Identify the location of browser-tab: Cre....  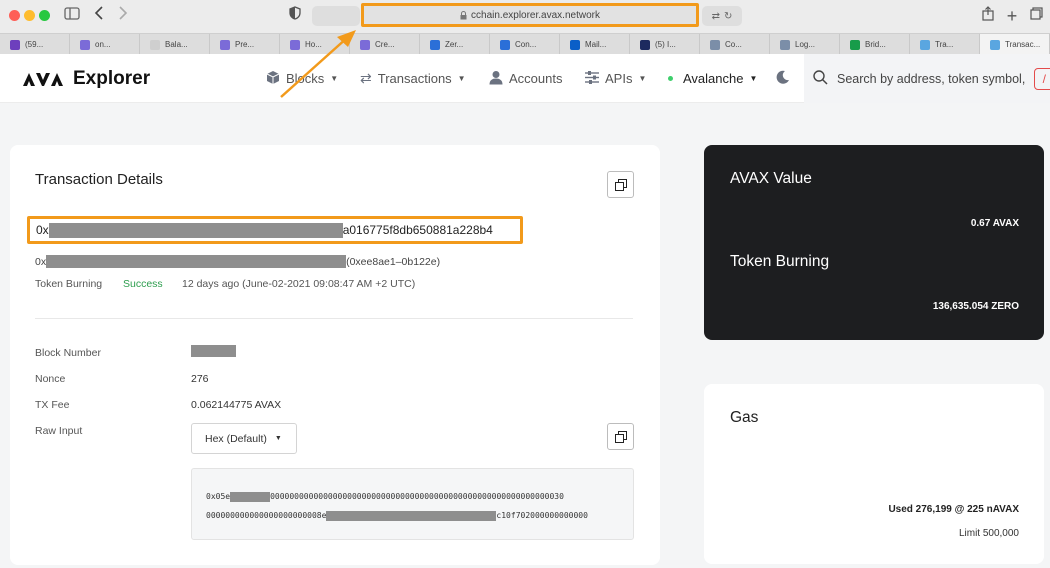
(385, 44).